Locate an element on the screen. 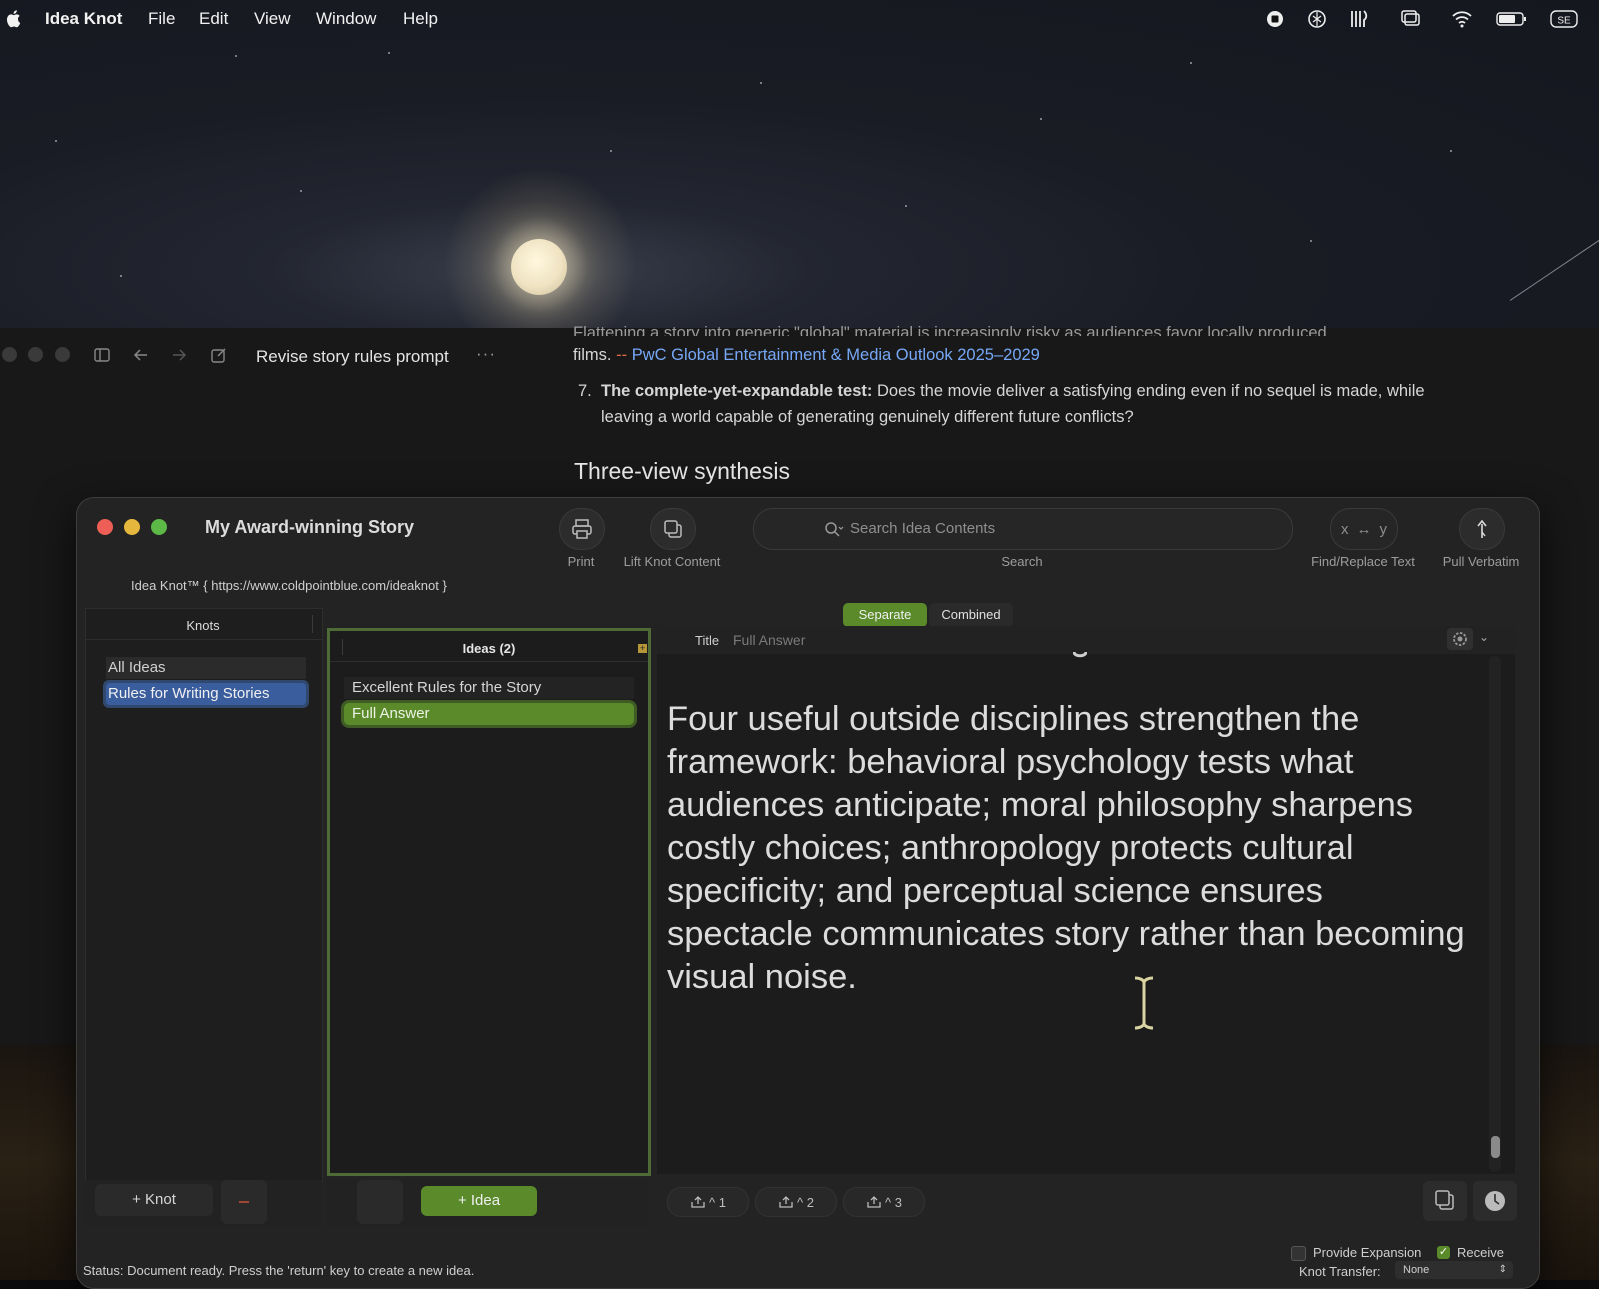 The image size is (1599, 1289). sidebar-toggle-icon is located at coordinates (102, 355).